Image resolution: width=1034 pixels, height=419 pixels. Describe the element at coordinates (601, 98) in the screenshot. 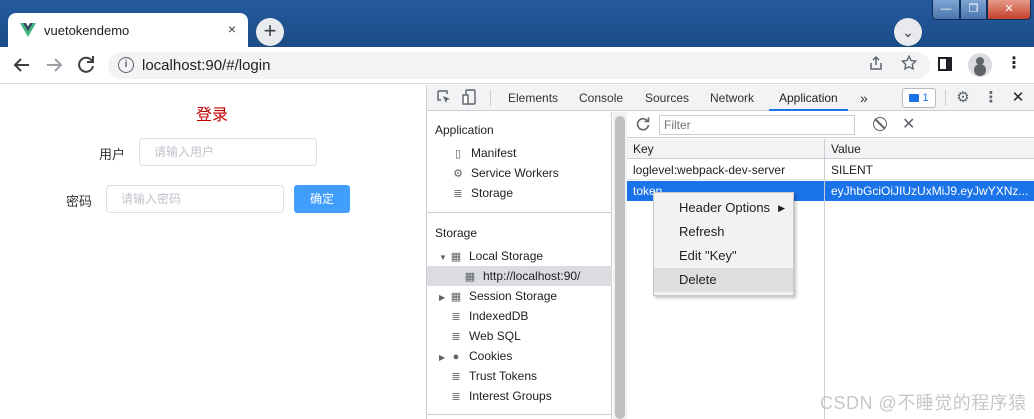

I see `tab-console: Console` at that location.